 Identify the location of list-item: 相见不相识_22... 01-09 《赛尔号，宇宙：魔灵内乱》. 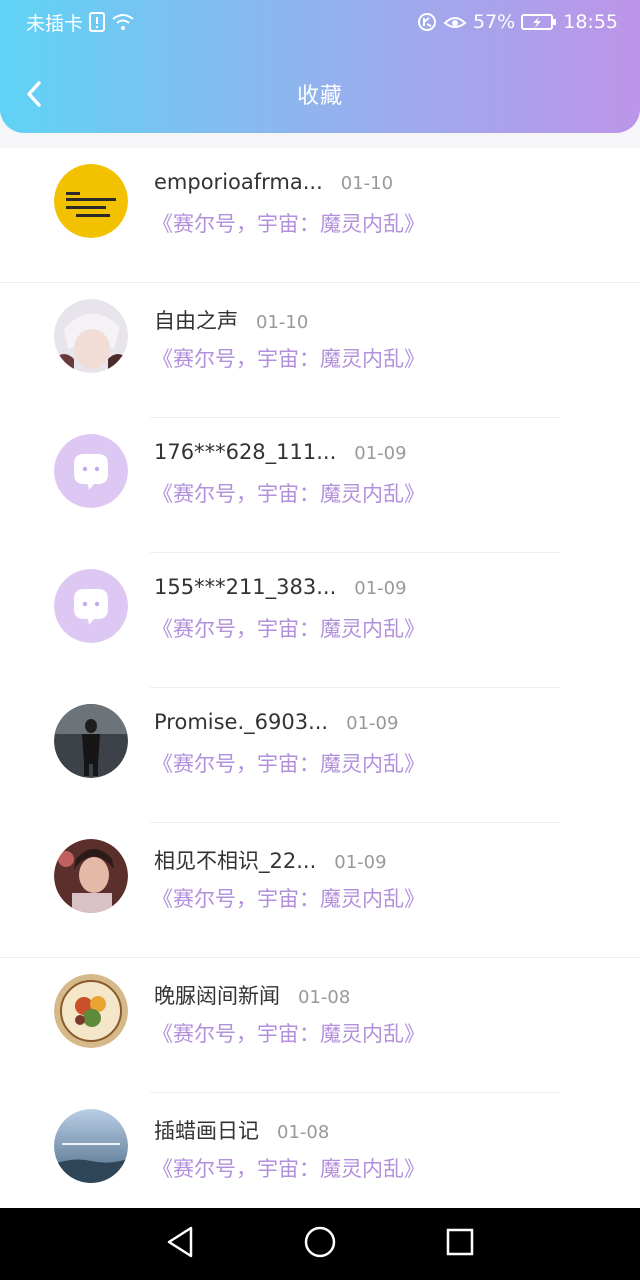
(320, 890).